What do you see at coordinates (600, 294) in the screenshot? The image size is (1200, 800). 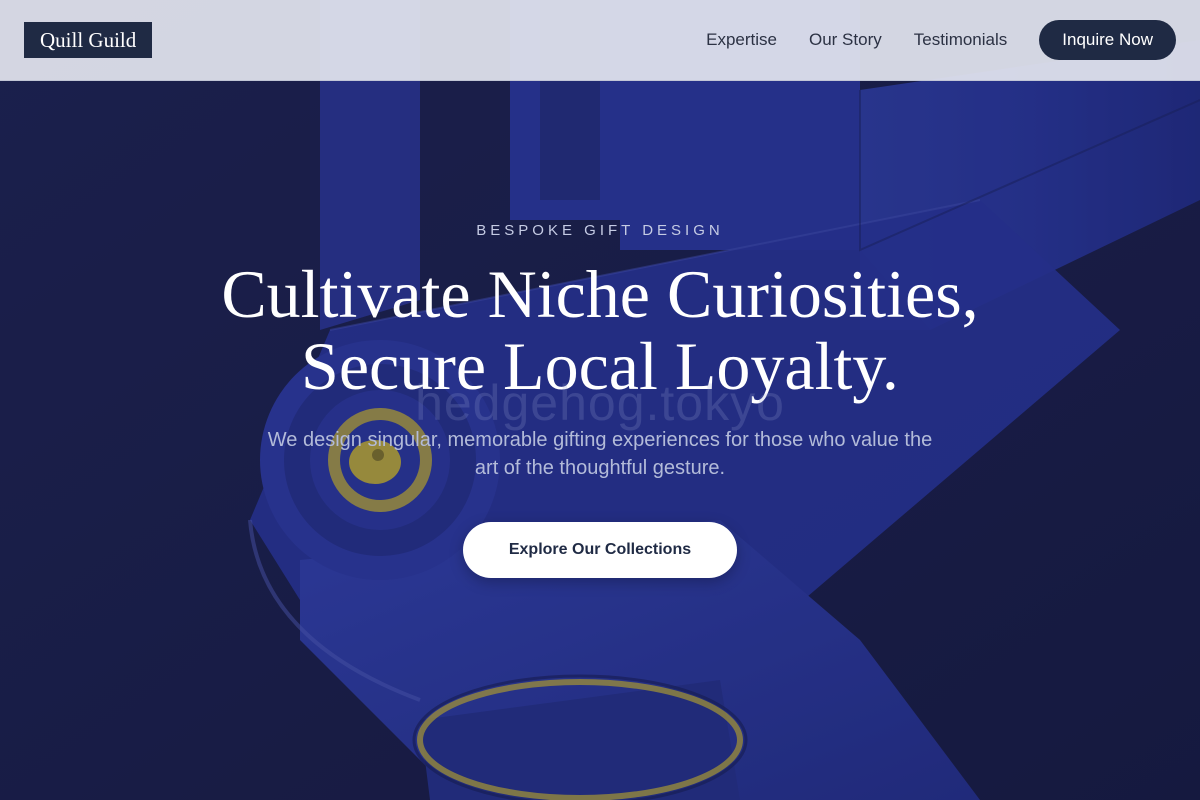 I see `hero-headline-line-1: Cultivate Niche Curiosities,` at bounding box center [600, 294].